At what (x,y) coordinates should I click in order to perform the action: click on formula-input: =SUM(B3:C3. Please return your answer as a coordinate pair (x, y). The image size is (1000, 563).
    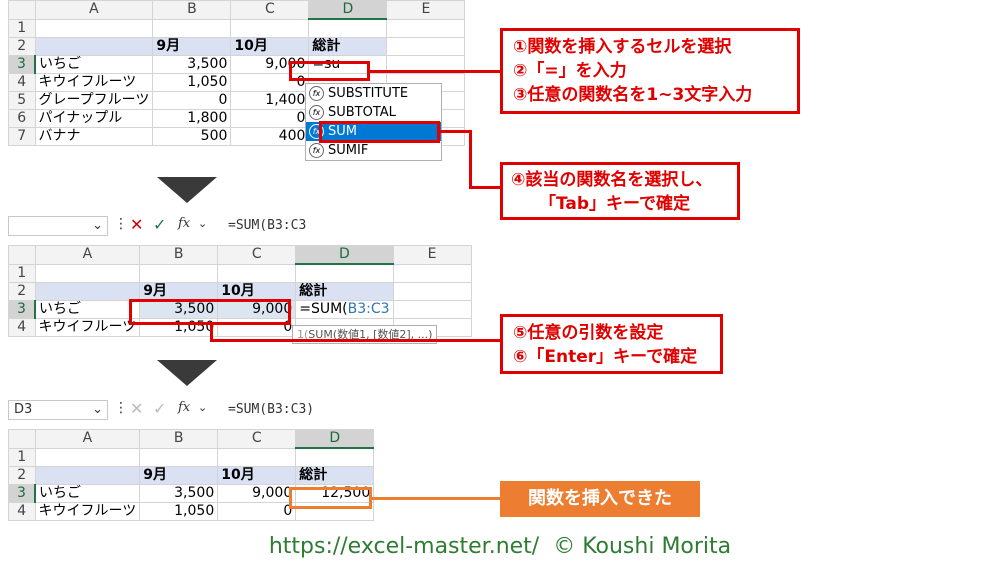
    Looking at the image, I should click on (267, 226).